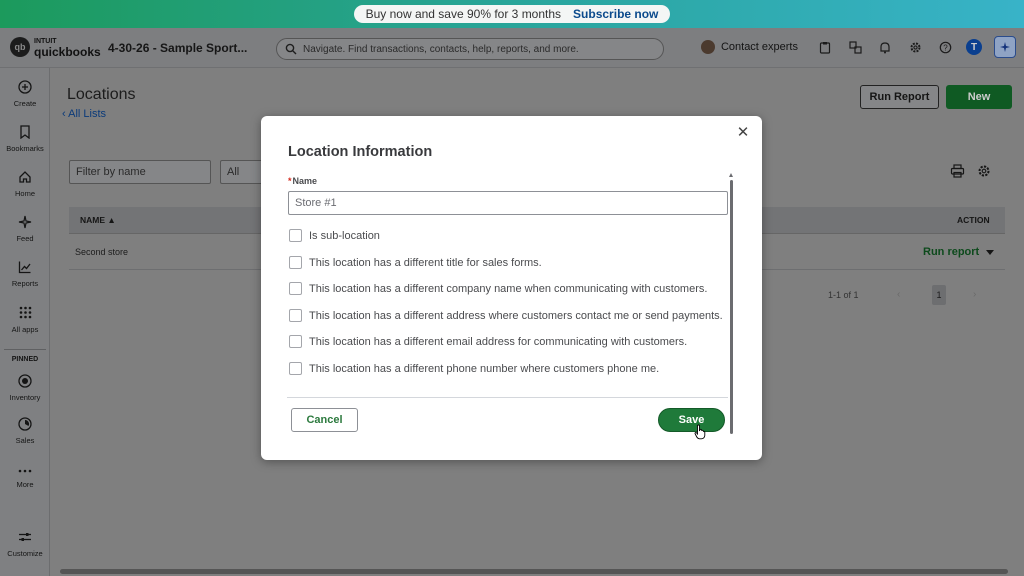 The width and height of the screenshot is (1024, 576). I want to click on page-title: Locations, so click(101, 94).